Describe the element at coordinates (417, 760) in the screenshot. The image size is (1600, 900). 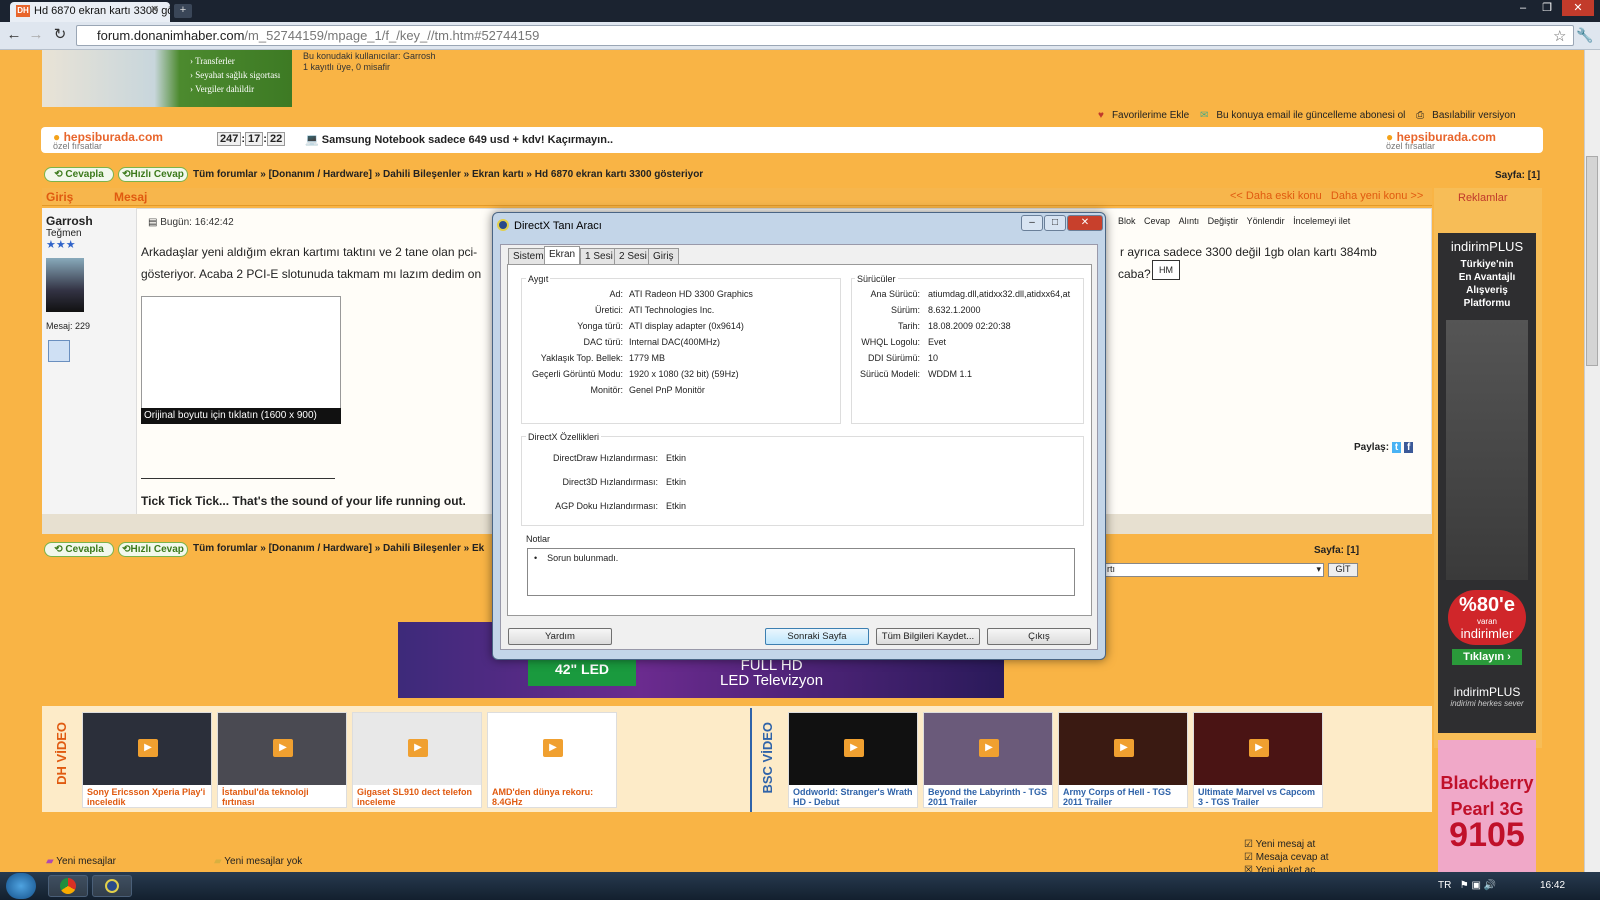
I see `video-card: ▶ Gigaset SL910 dect telefon inceleme` at that location.